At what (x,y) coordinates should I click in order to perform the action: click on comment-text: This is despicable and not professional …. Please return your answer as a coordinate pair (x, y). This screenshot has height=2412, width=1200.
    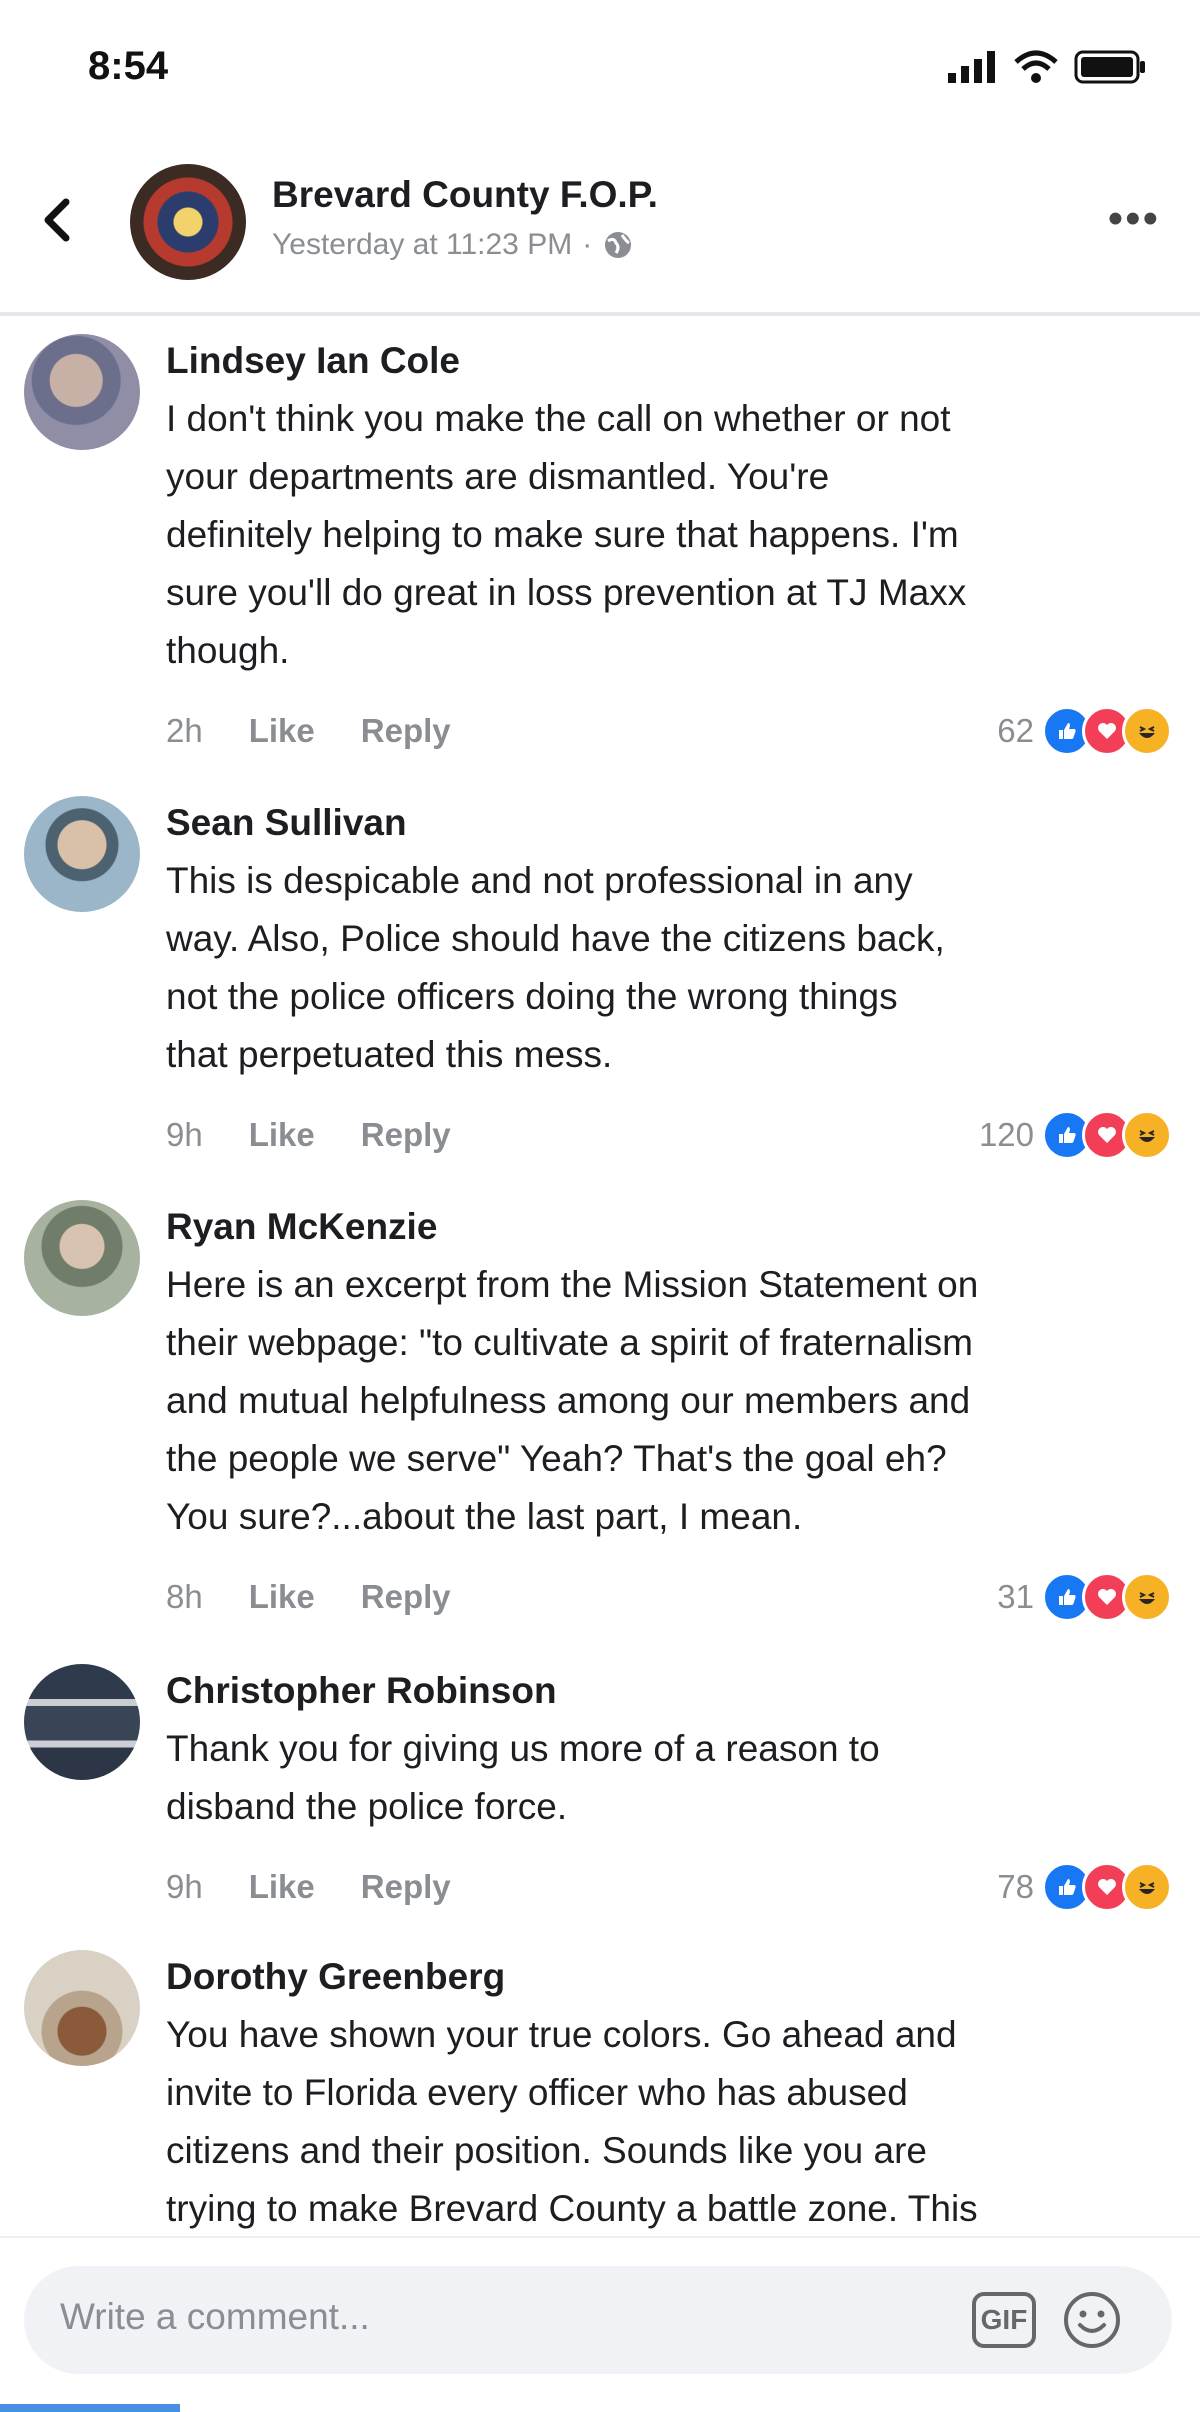
    Looking at the image, I should click on (555, 967).